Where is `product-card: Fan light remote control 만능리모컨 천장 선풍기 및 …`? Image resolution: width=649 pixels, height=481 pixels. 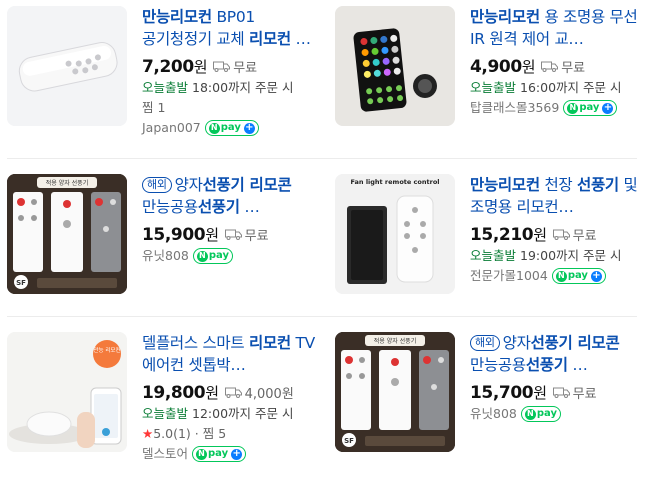
product-card: Fan light remote control 만능리모컨 천장 선풍기 및 … is located at coordinates (488, 238).